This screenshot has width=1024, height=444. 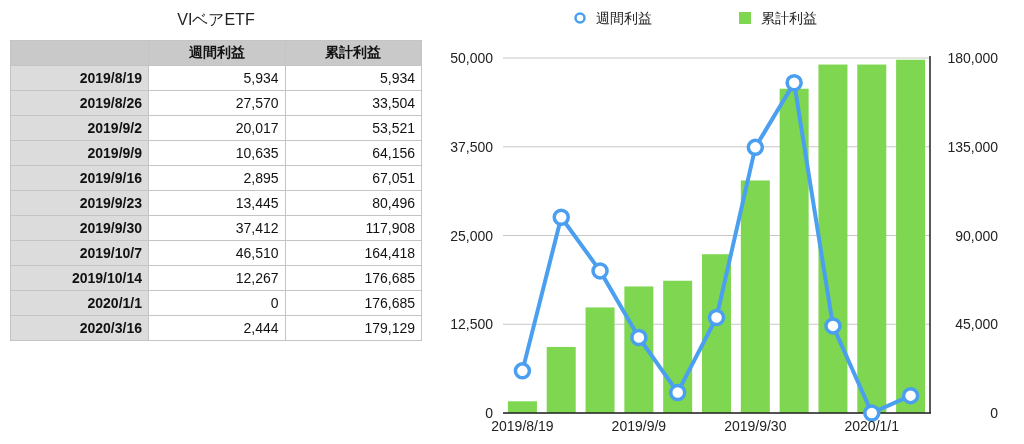 What do you see at coordinates (216, 253) in the screenshot?
I see `table-cell: 46,510` at bounding box center [216, 253].